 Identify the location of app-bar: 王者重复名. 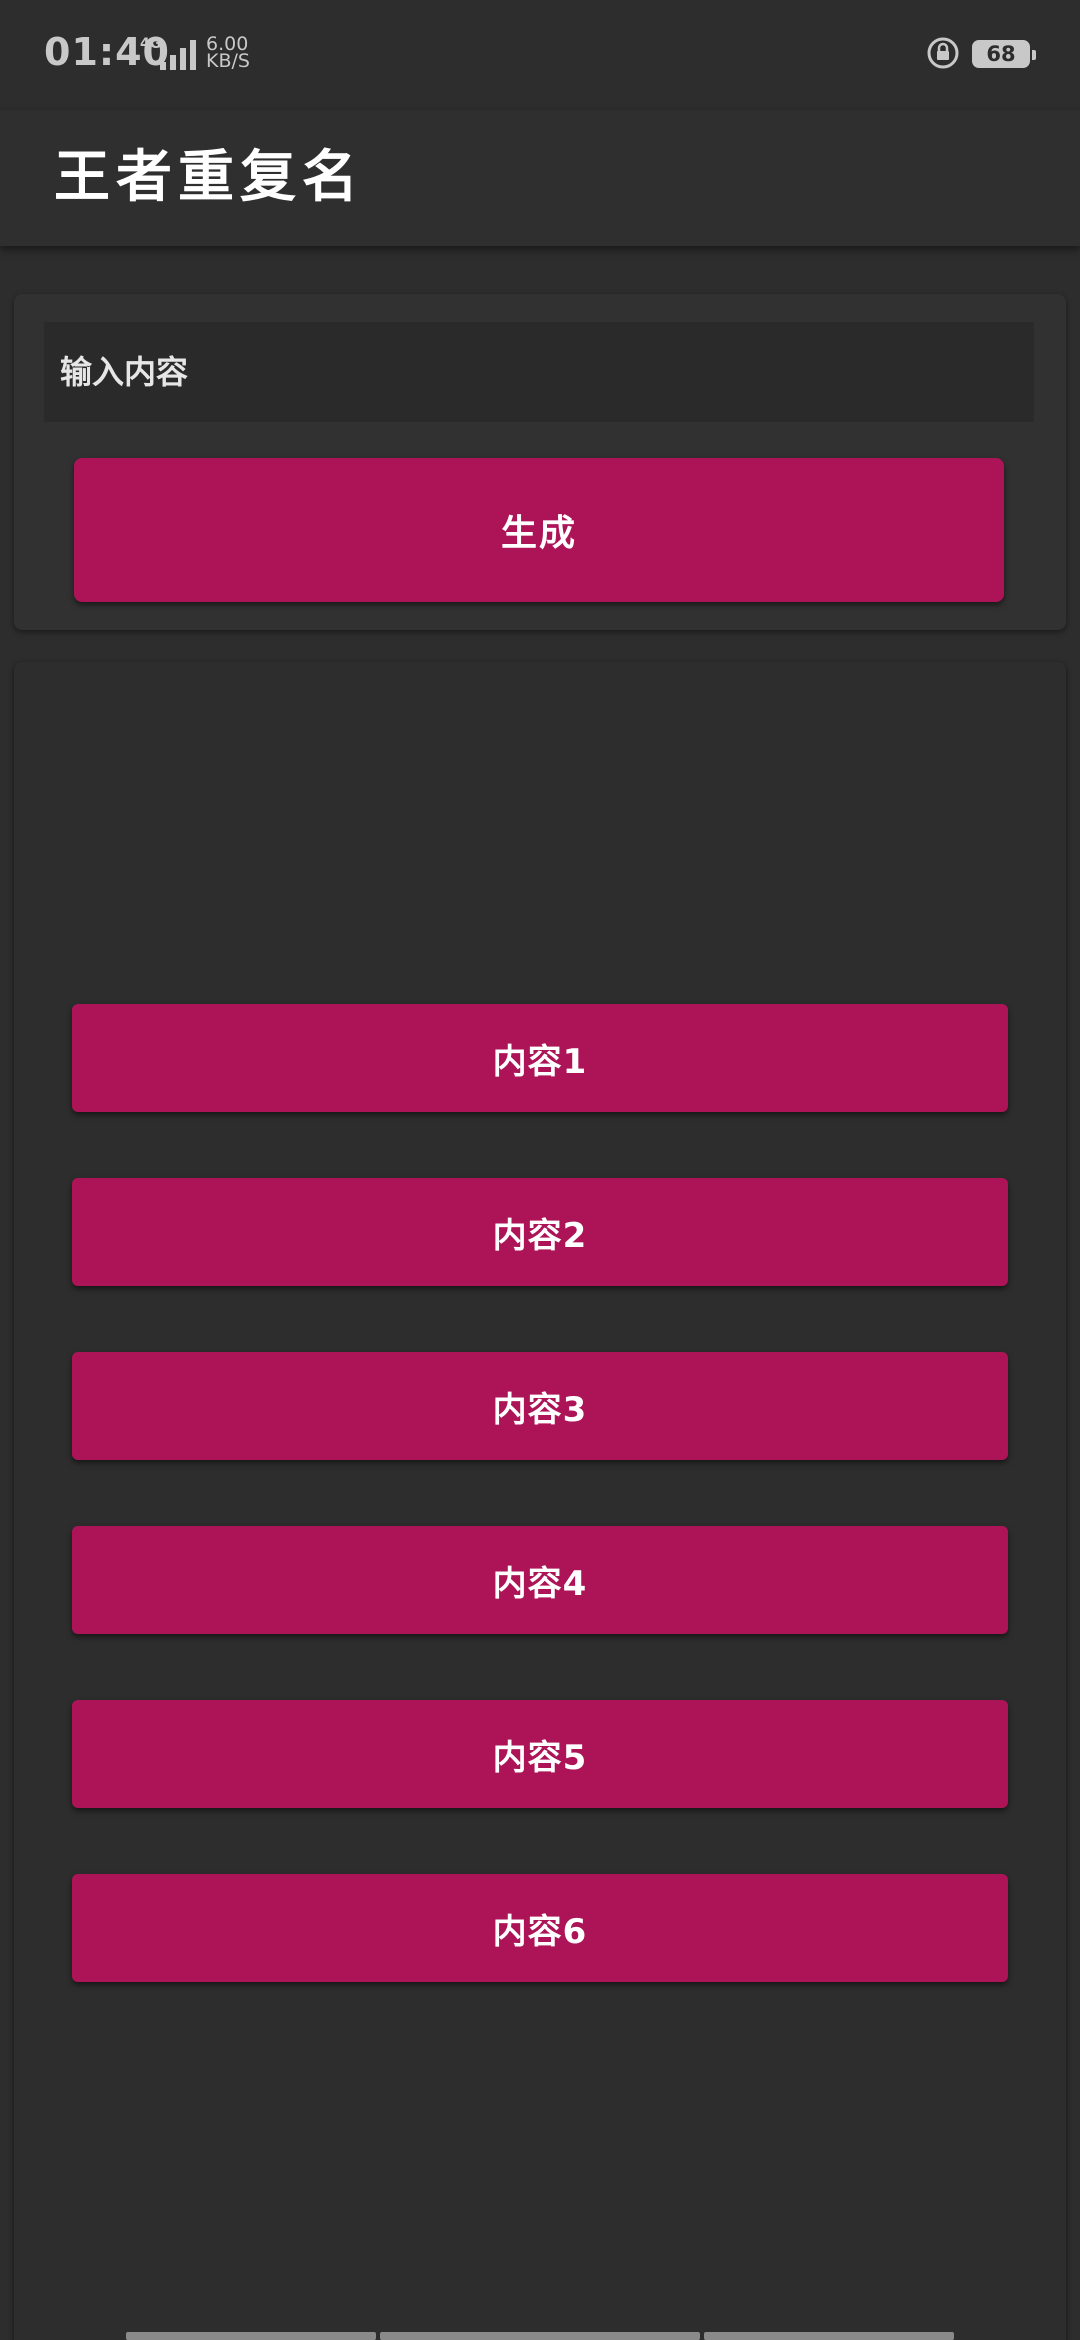
(540, 178).